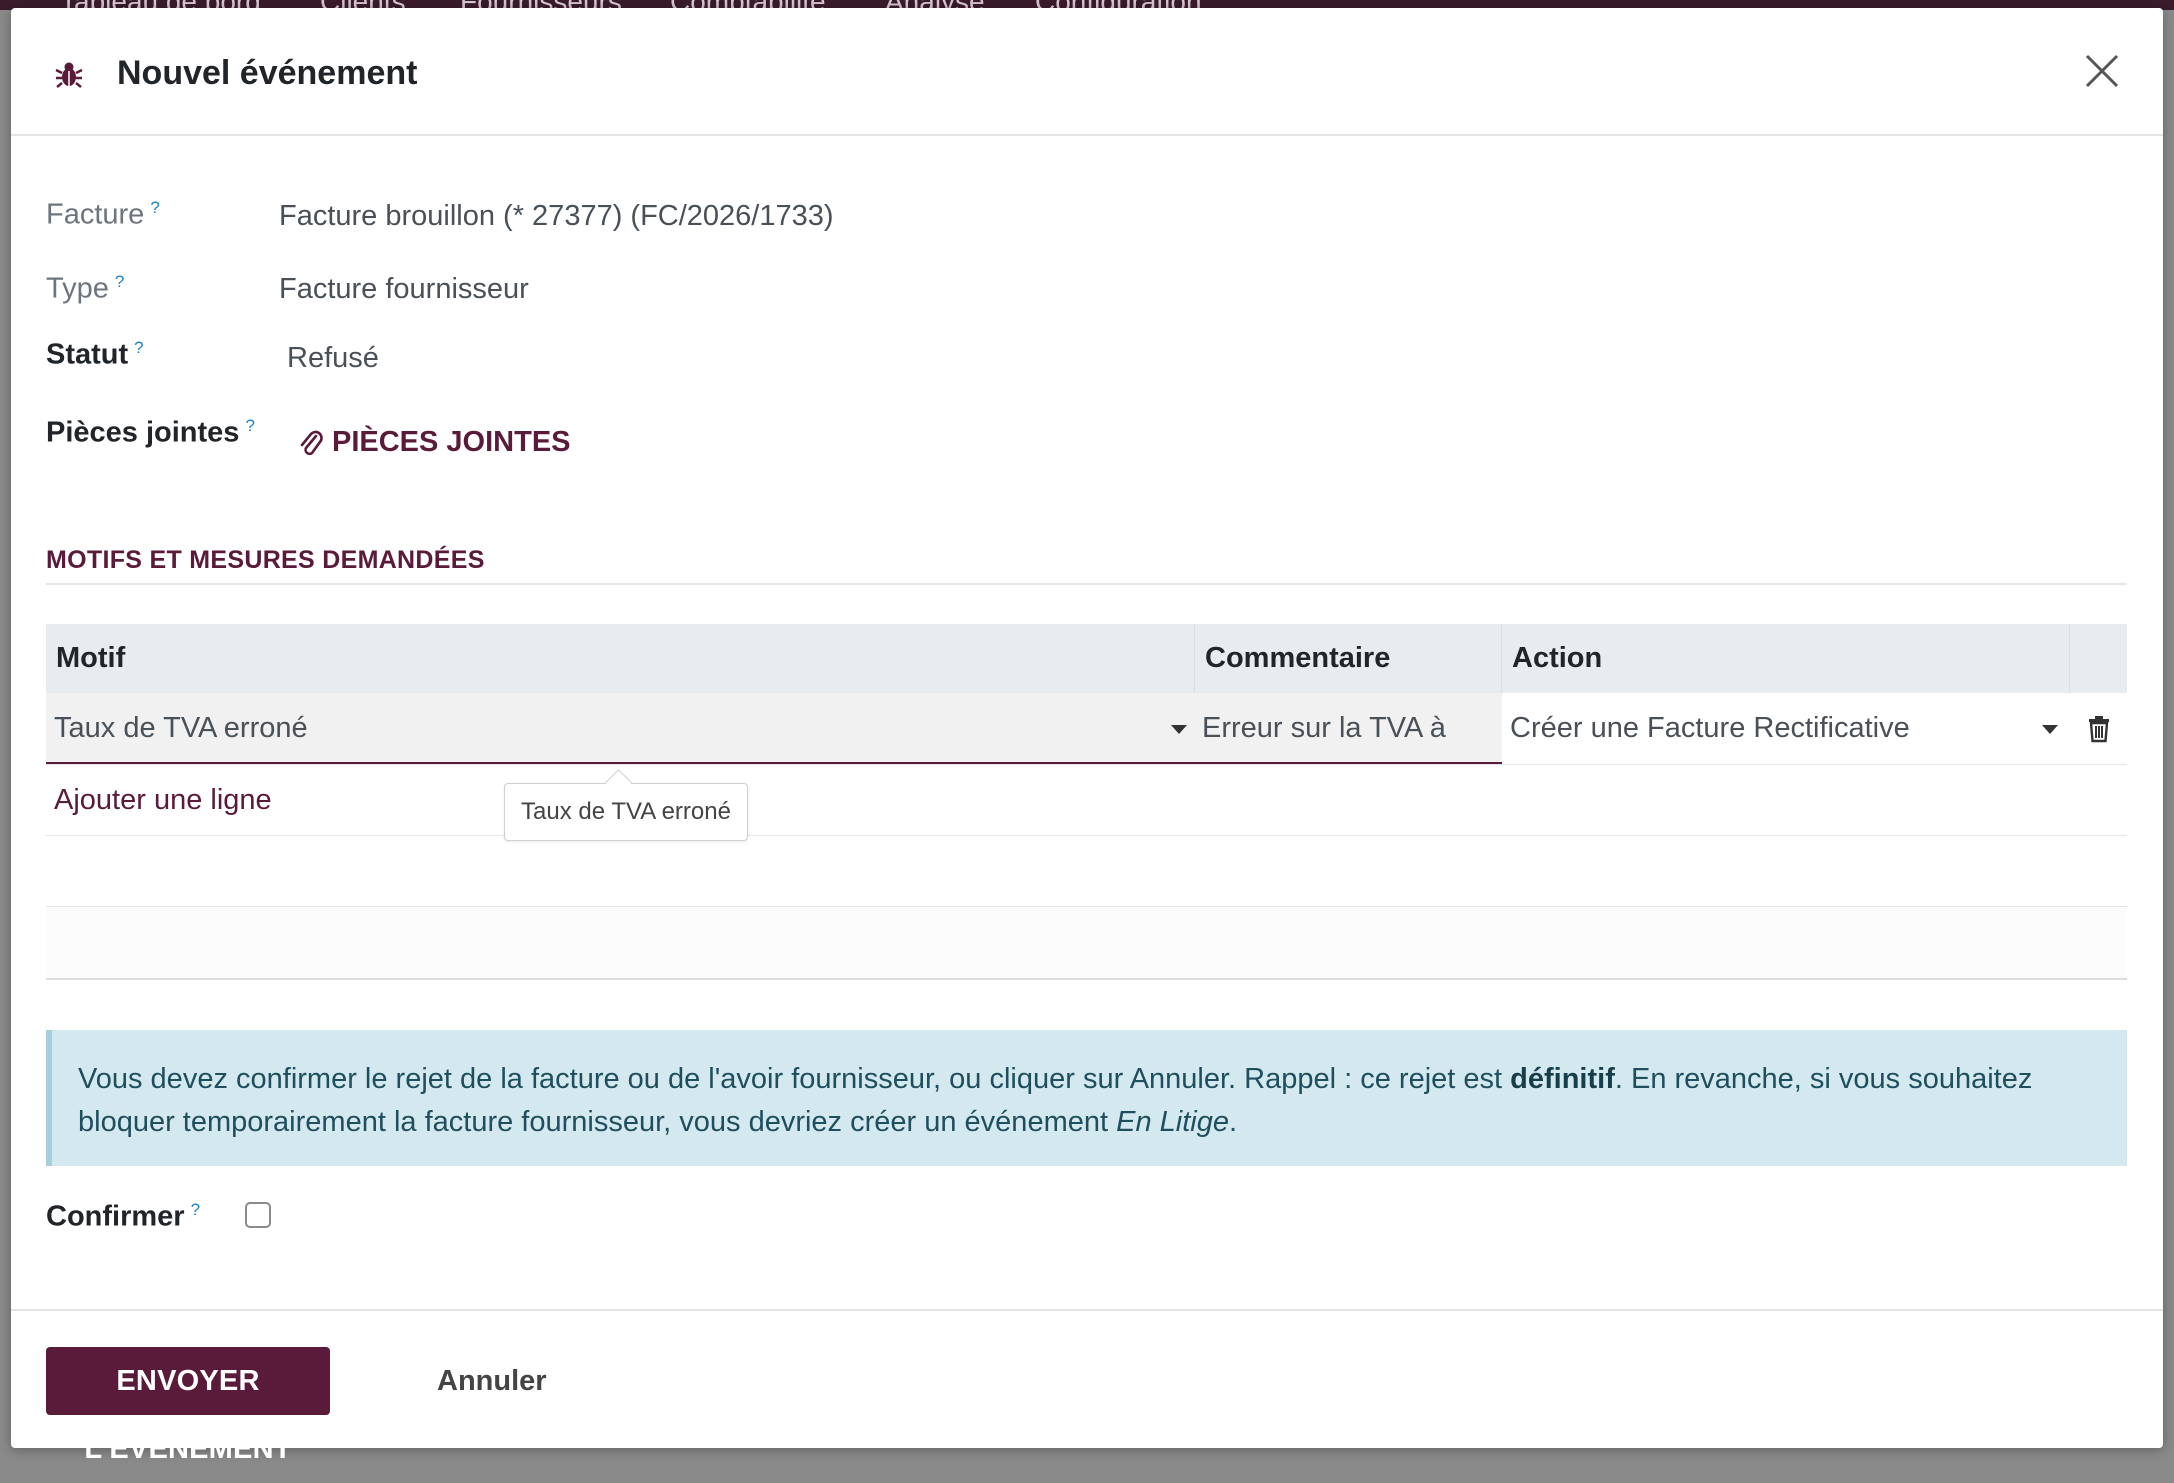  Describe the element at coordinates (626, 812) in the screenshot. I see `motif-tooltip: Taux de TVA erroné` at that location.